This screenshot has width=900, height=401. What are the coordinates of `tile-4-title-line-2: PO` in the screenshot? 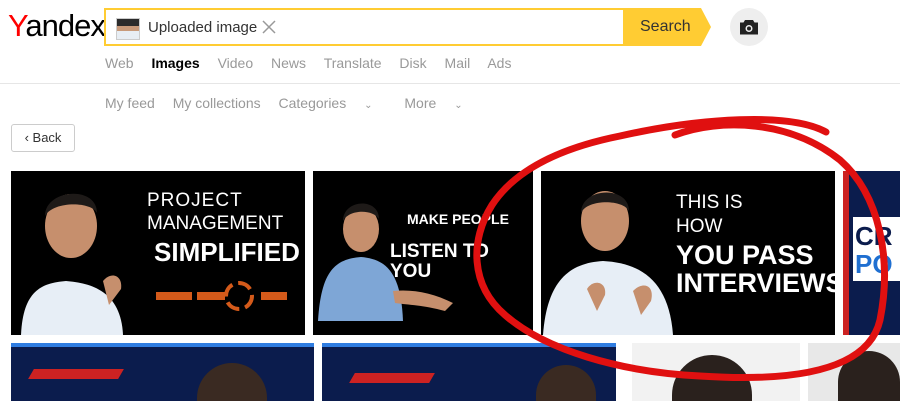 It's located at (874, 264).